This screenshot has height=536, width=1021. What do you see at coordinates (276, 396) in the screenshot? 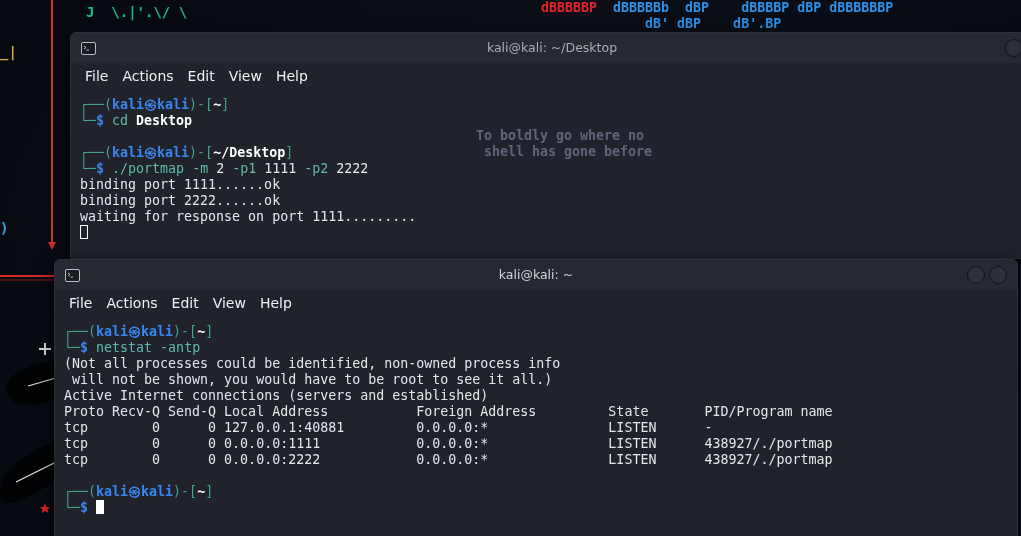
I see `output-line: Active Internet connections (servers and established)` at bounding box center [276, 396].